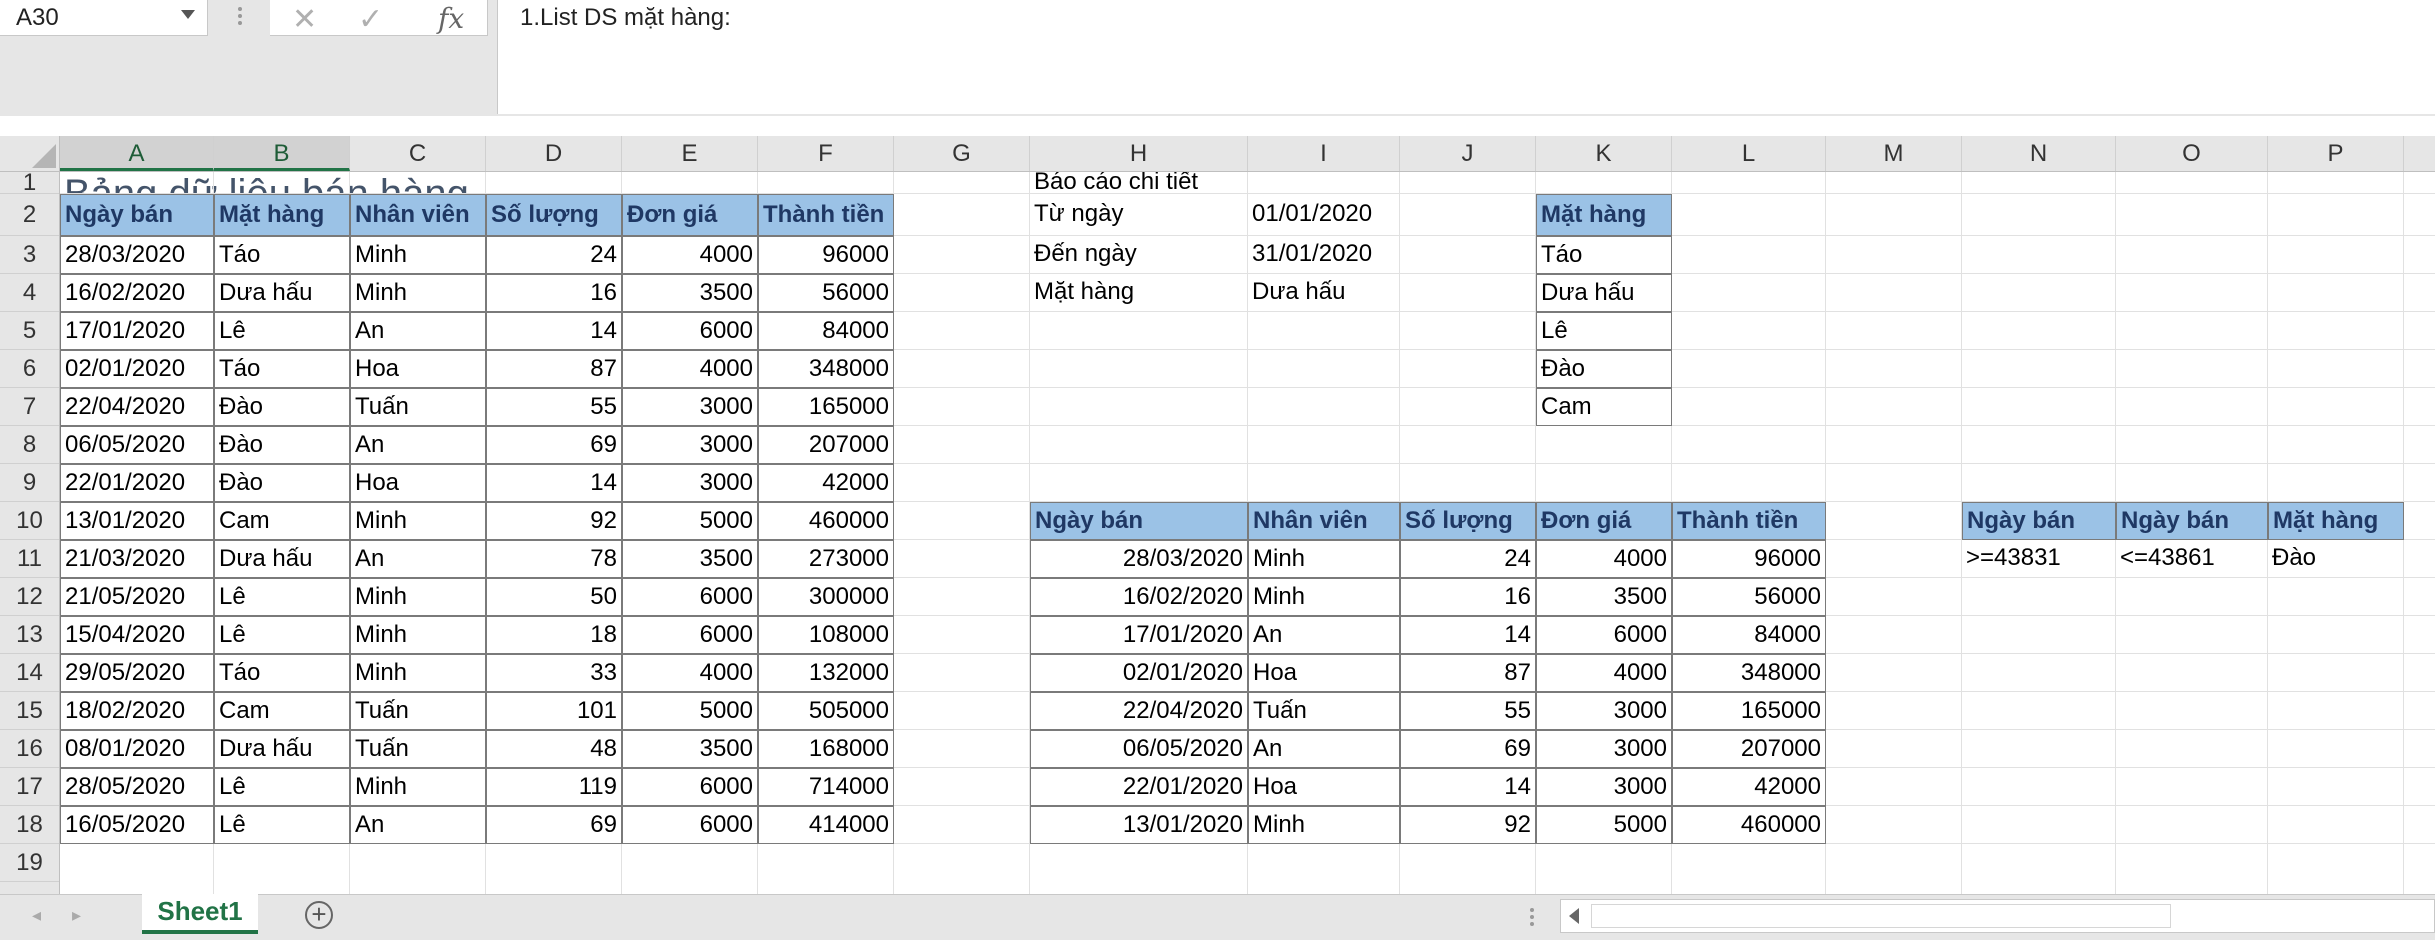 Image resolution: width=2435 pixels, height=940 pixels. What do you see at coordinates (29, 407) in the screenshot?
I see `row-header-7: 7` at bounding box center [29, 407].